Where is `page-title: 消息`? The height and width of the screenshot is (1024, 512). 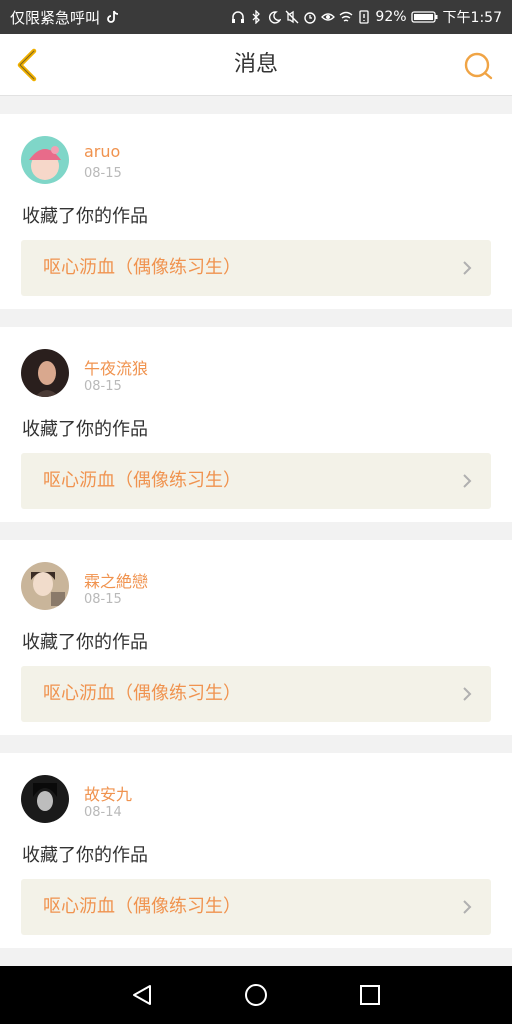
page-title: 消息 is located at coordinates (255, 64).